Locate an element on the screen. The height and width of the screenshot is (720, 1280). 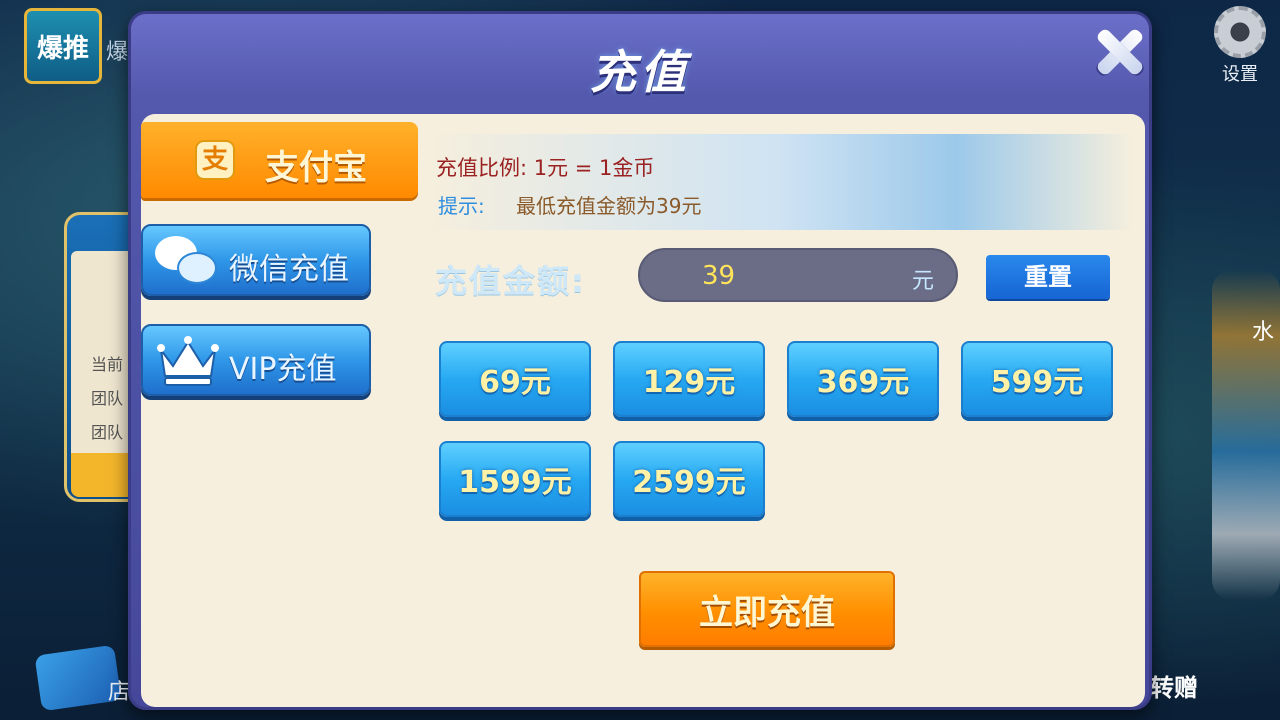
tab-wechat: 微信充值 is located at coordinates (256, 260).